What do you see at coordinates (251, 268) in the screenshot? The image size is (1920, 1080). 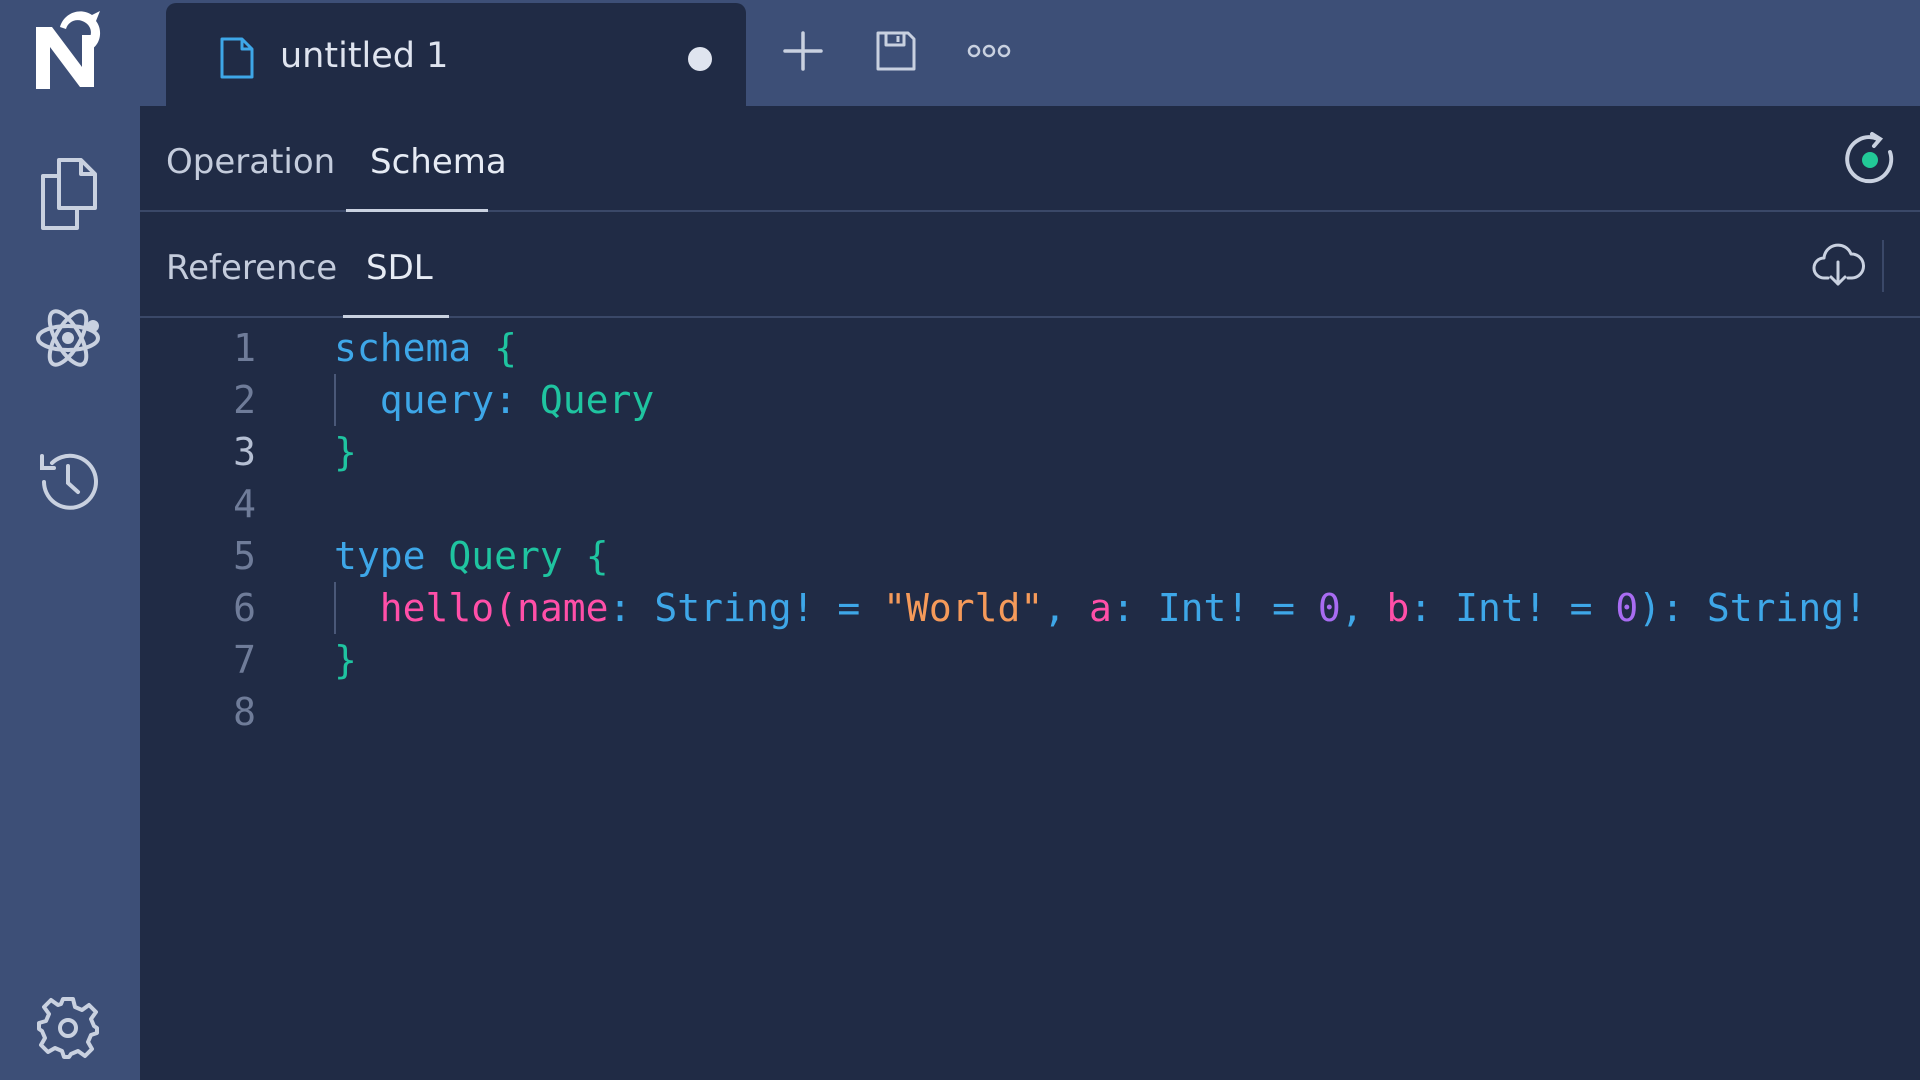 I see `tab-reference: Reference` at bounding box center [251, 268].